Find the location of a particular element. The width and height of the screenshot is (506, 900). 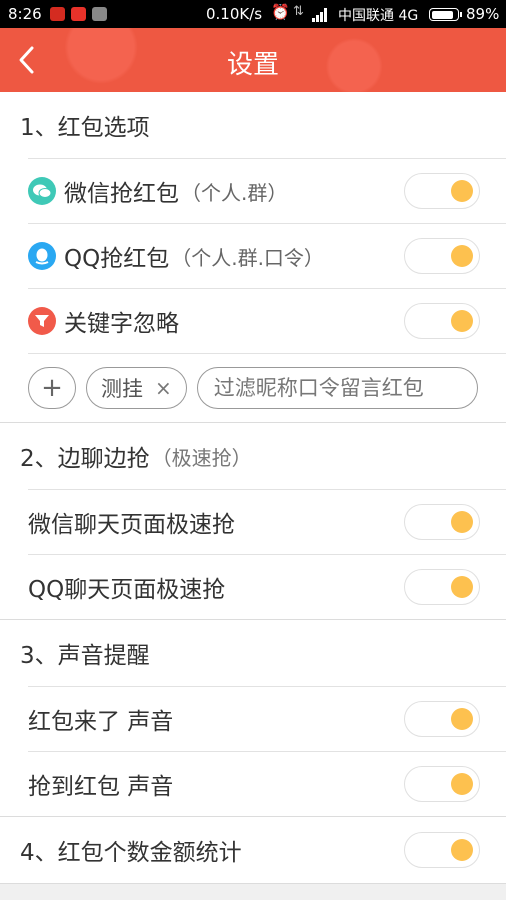

setting-label: QQ聊天页面极速抢 is located at coordinates (127, 590).